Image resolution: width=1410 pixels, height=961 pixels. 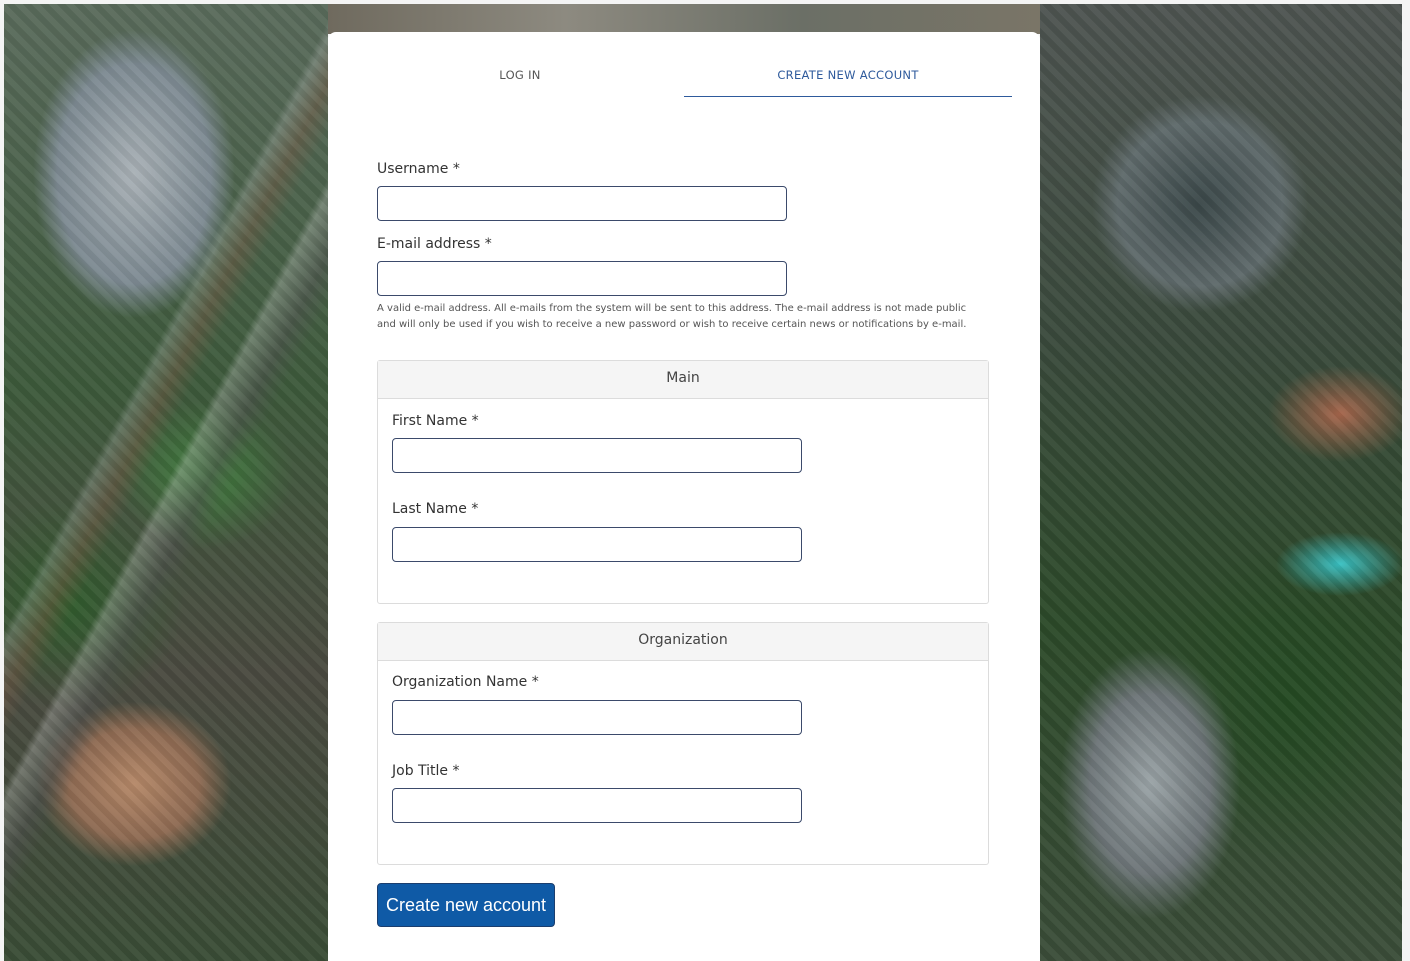 I want to click on job-title-input, so click(x=597, y=805).